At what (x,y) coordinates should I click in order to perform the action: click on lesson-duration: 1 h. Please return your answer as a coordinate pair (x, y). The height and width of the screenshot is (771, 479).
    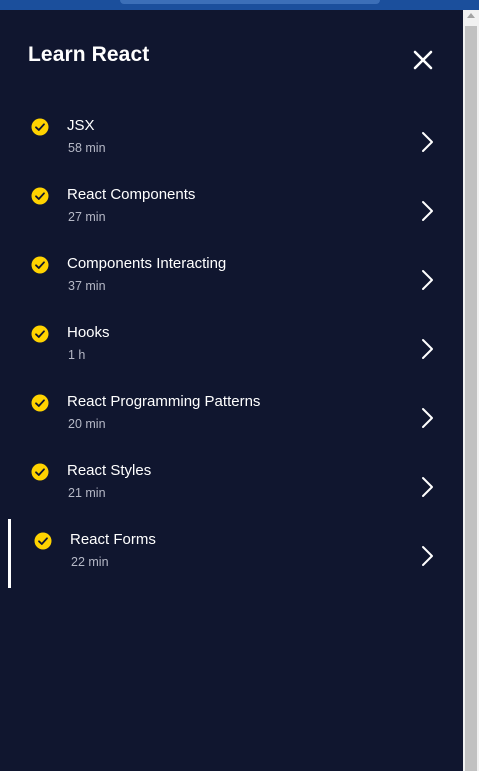
    Looking at the image, I should click on (77, 355).